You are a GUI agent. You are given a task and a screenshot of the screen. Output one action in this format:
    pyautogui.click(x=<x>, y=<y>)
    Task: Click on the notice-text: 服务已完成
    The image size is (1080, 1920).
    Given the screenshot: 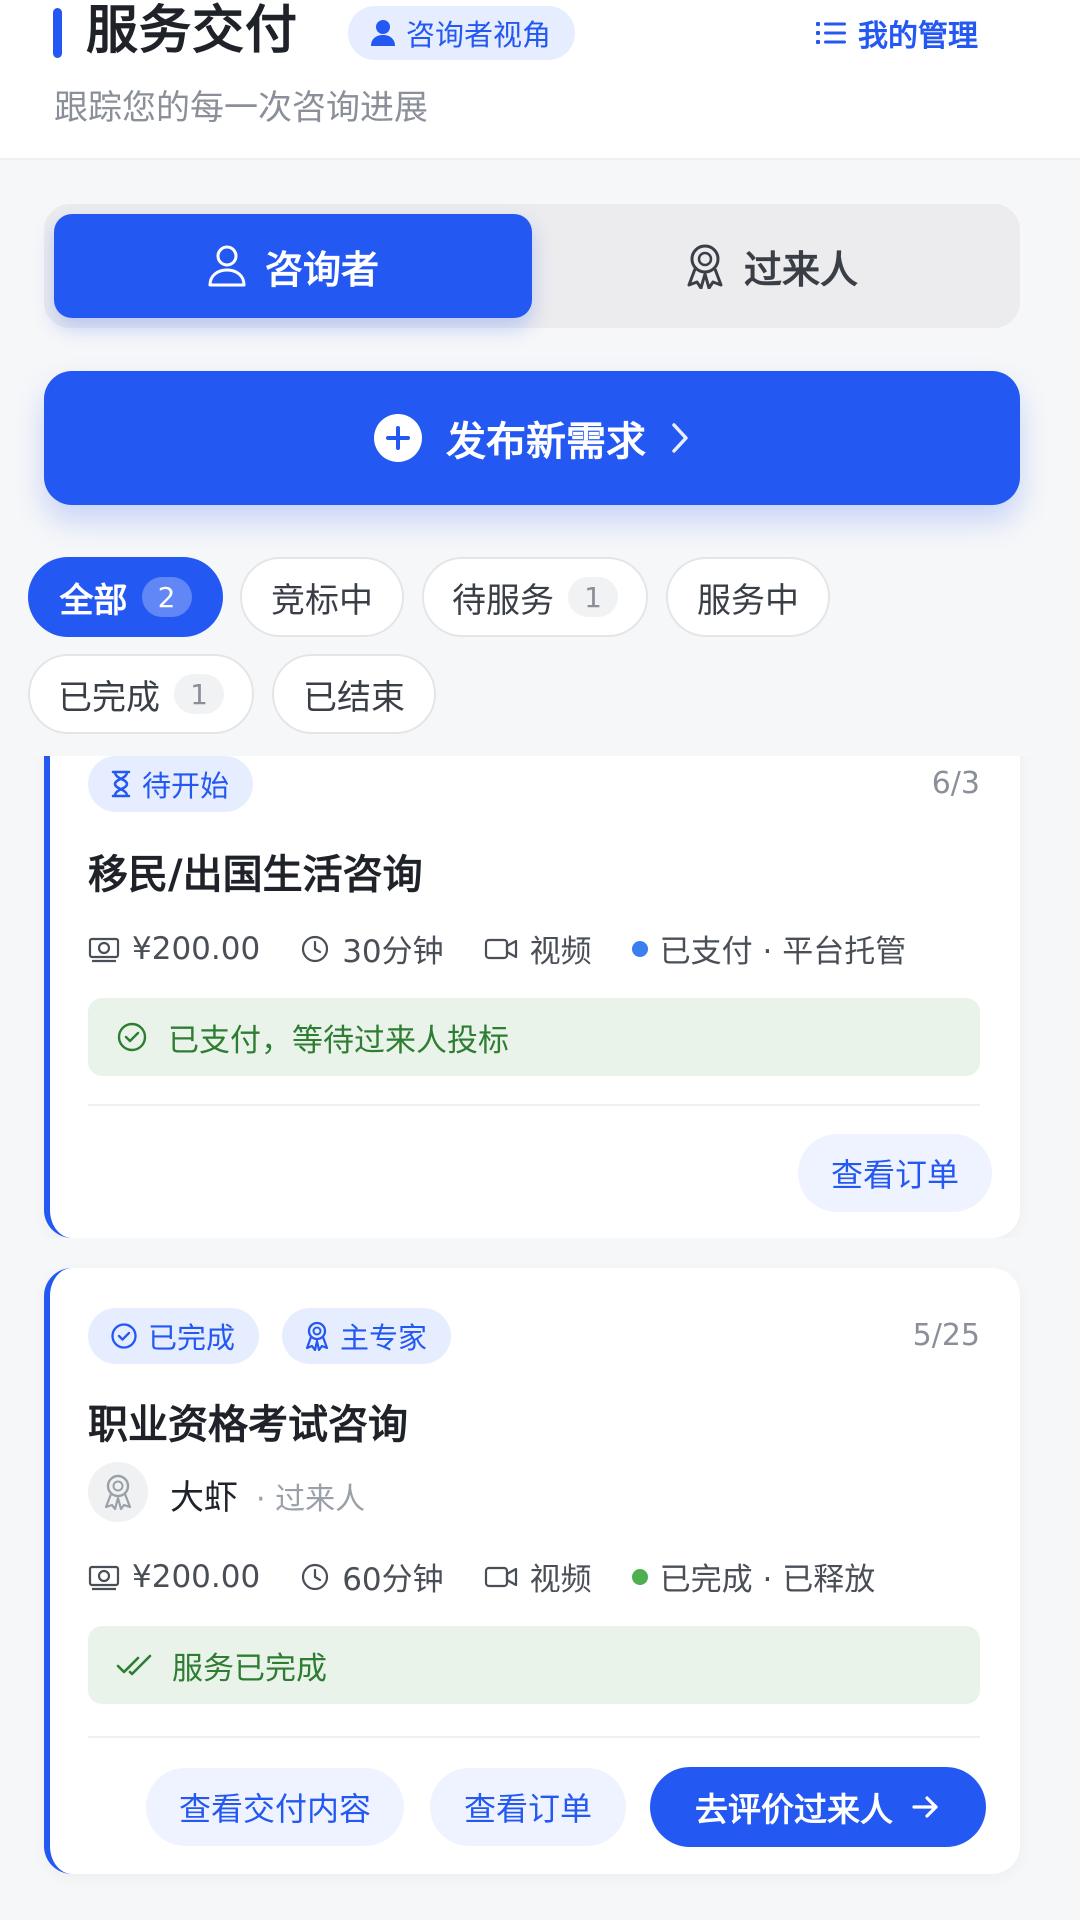 What is the action you would take?
    pyautogui.click(x=249, y=1668)
    